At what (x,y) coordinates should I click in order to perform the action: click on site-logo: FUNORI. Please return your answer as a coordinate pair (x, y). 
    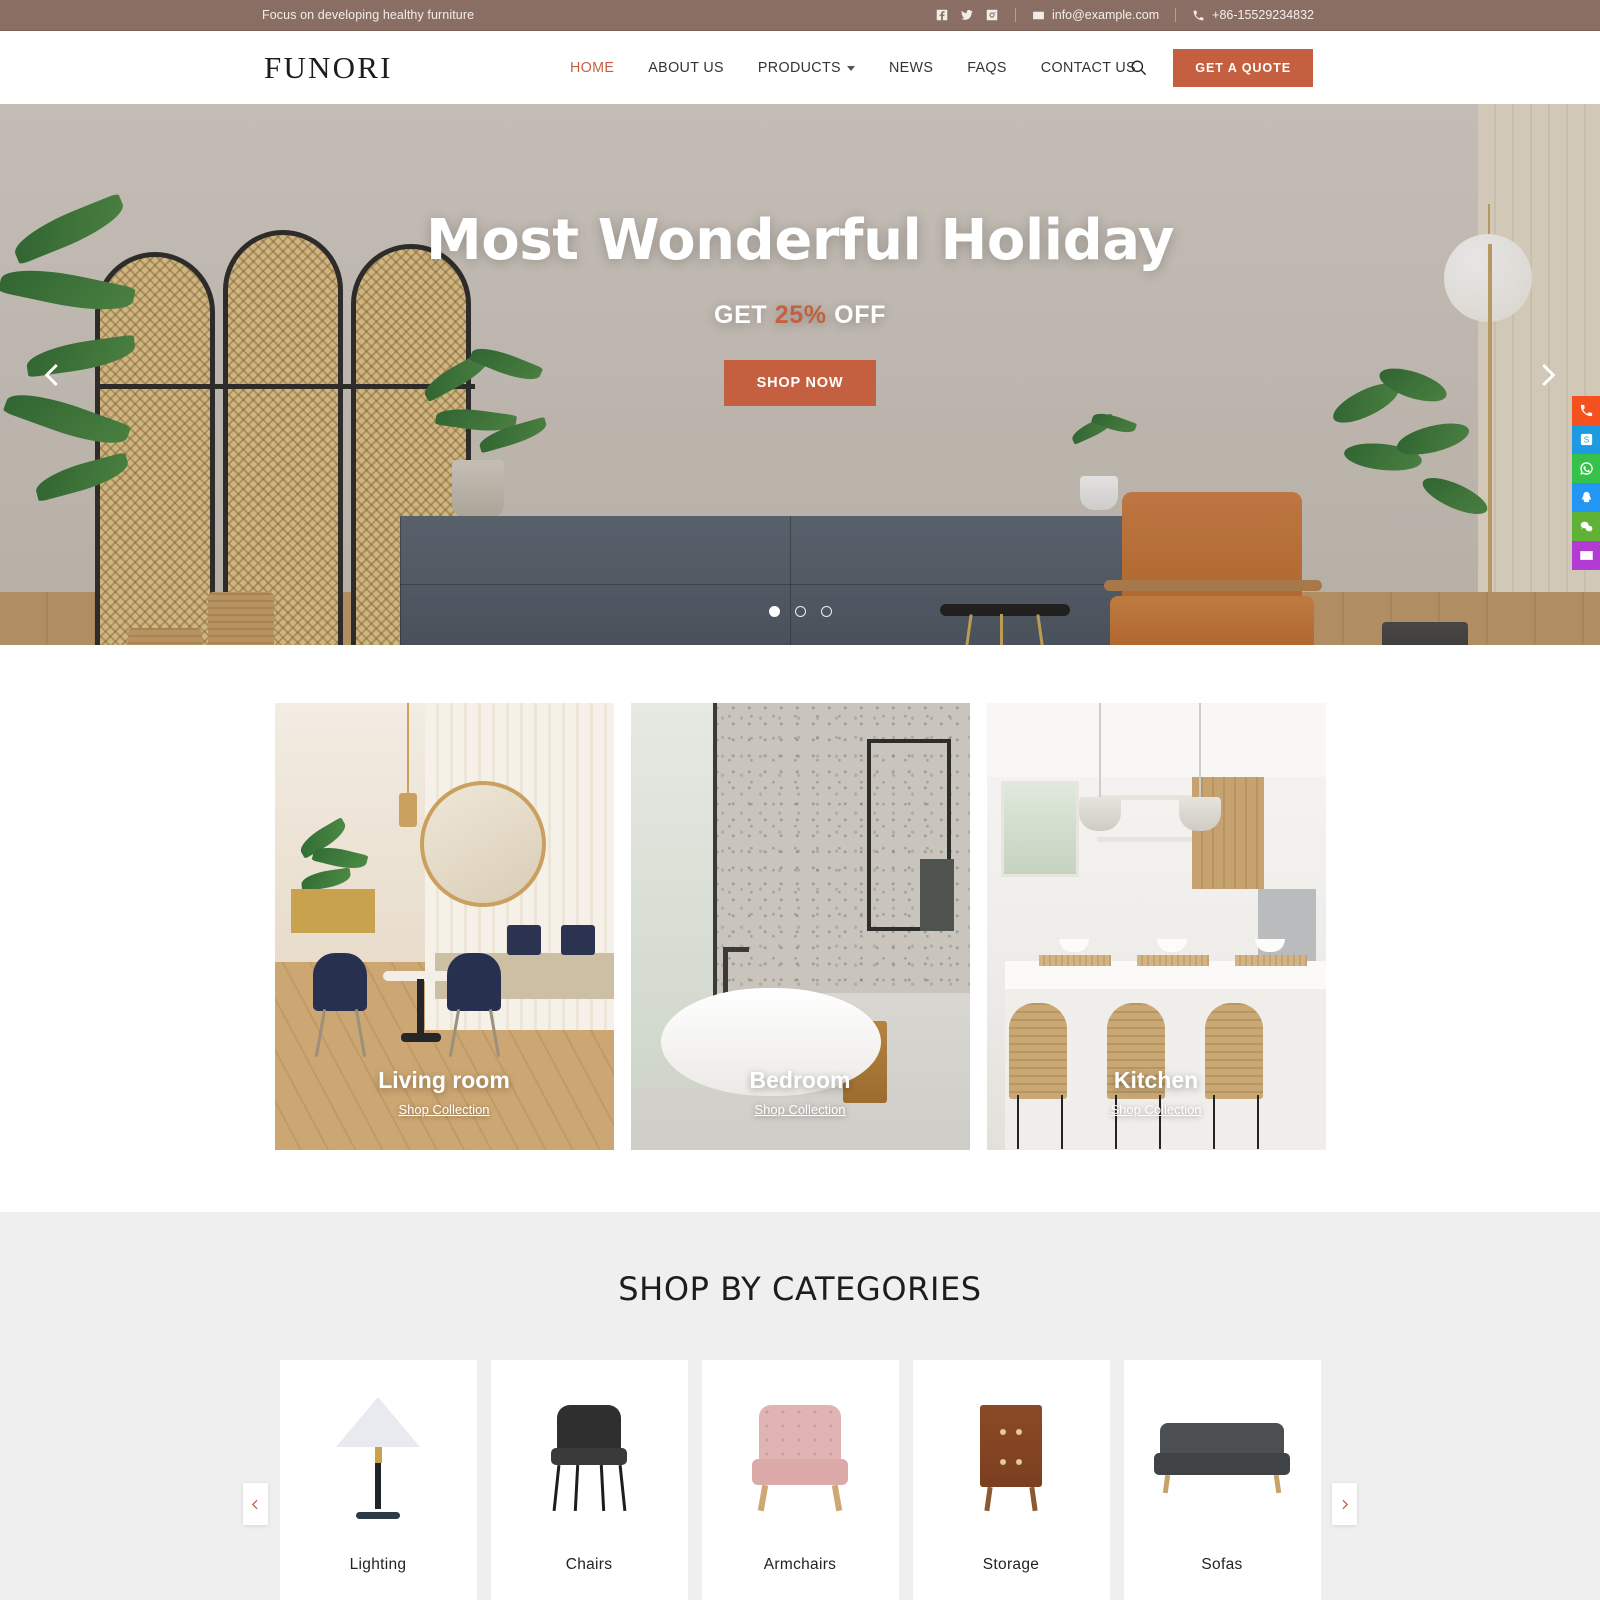
    Looking at the image, I should click on (328, 68).